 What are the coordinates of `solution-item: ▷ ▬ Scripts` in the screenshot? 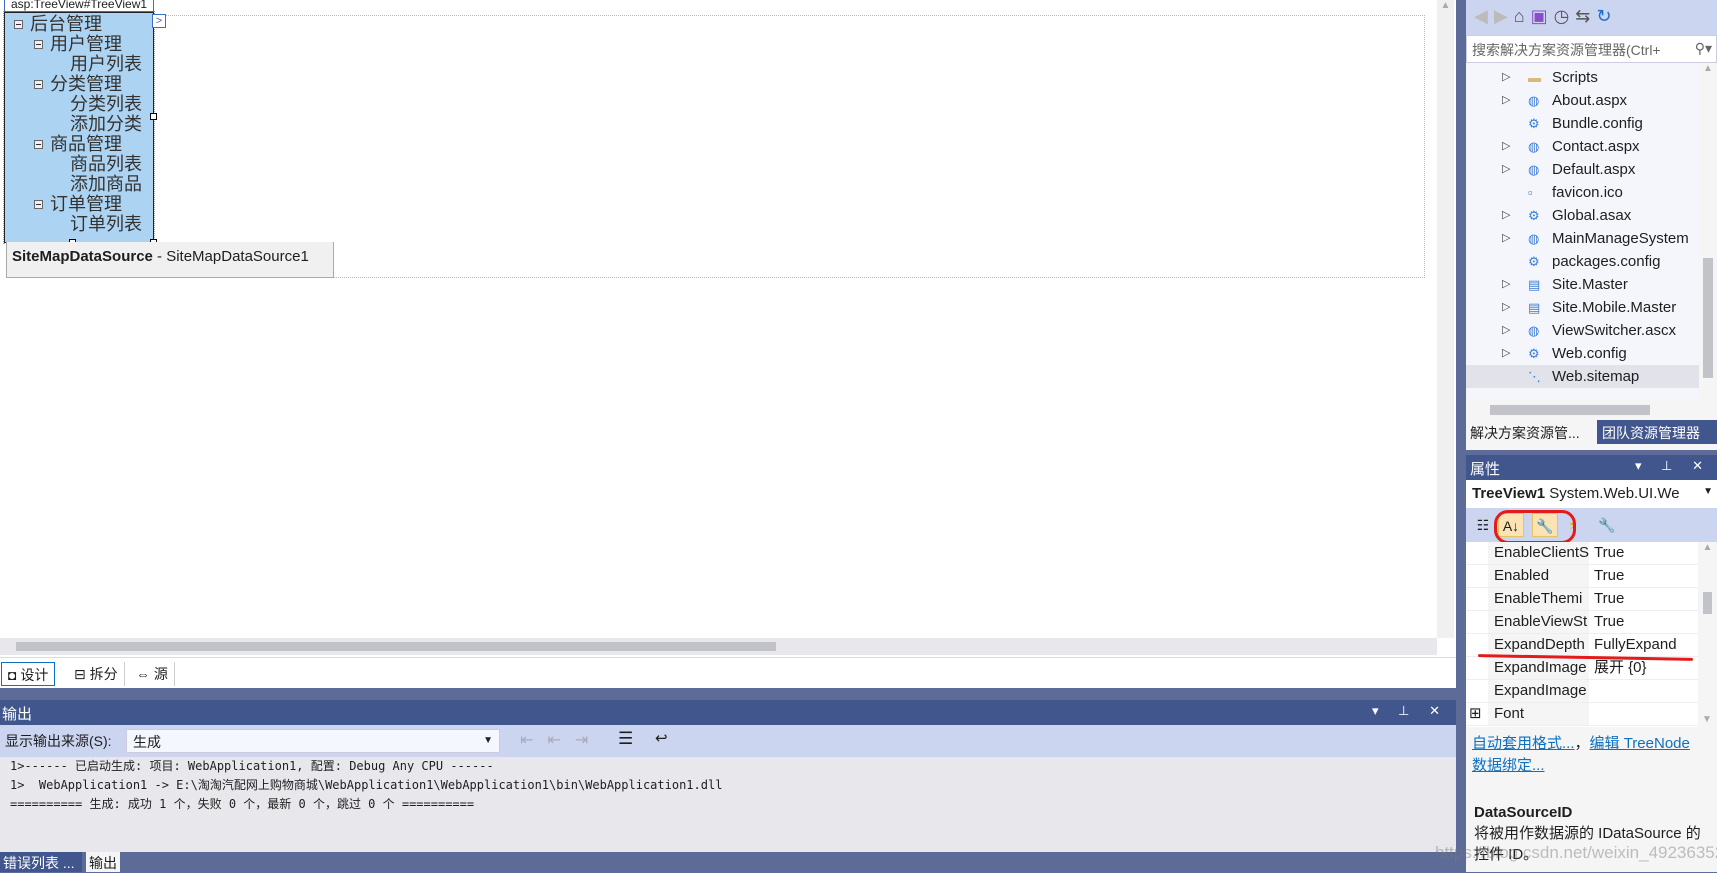 It's located at (1586, 77).